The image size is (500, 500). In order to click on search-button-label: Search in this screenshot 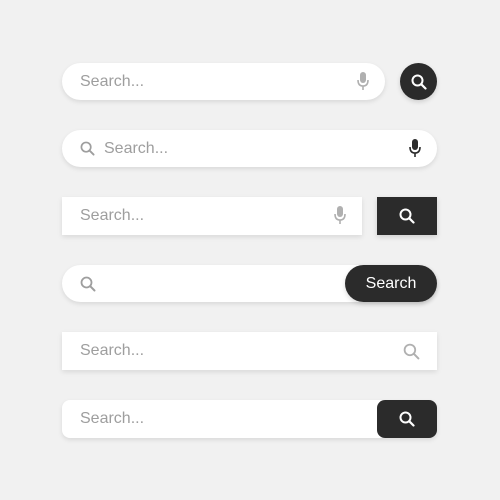, I will do `click(391, 283)`.